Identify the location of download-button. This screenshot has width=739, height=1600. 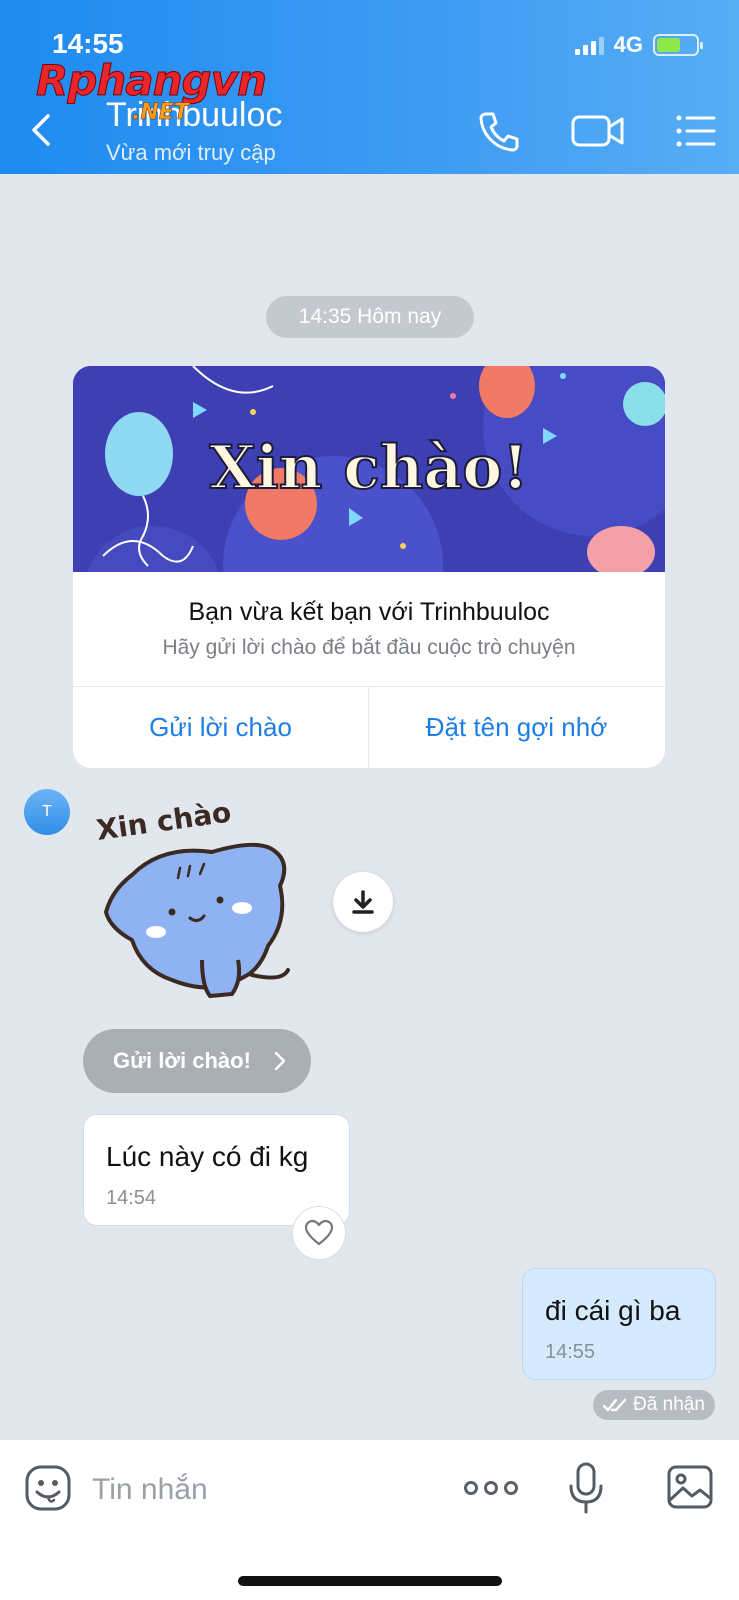
(363, 902).